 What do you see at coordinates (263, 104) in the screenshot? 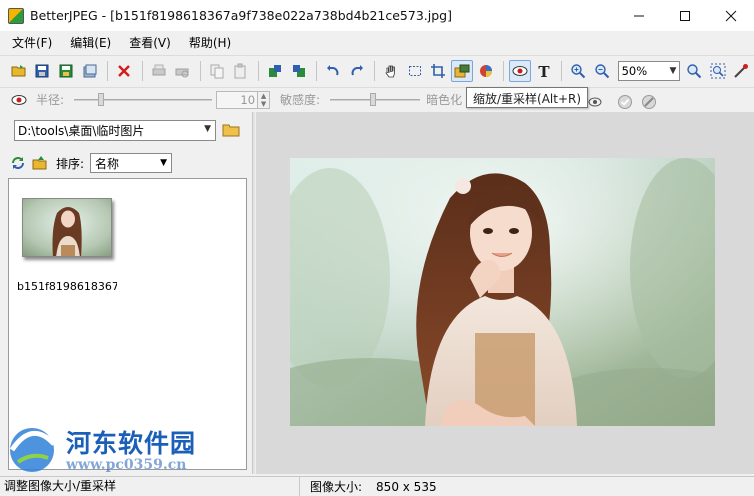
I see `spin-down-icon: ▼` at bounding box center [263, 104].